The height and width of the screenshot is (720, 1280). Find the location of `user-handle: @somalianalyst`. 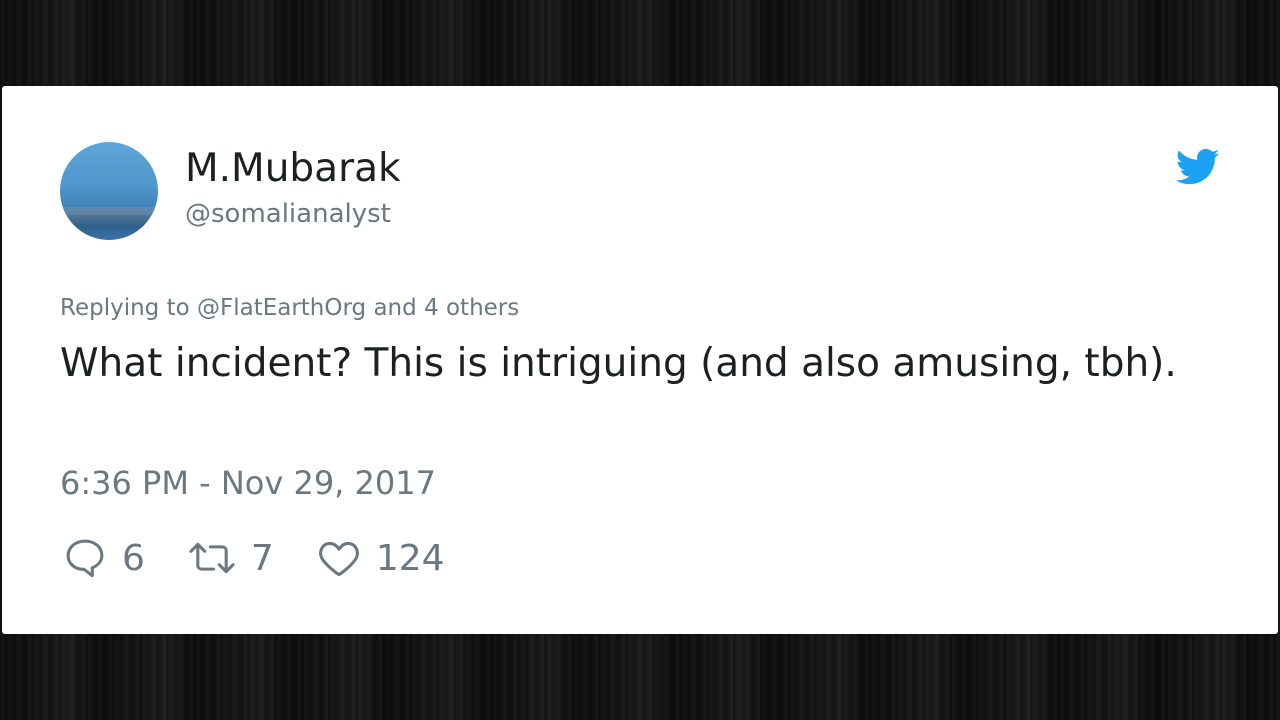

user-handle: @somalianalyst is located at coordinates (288, 214).